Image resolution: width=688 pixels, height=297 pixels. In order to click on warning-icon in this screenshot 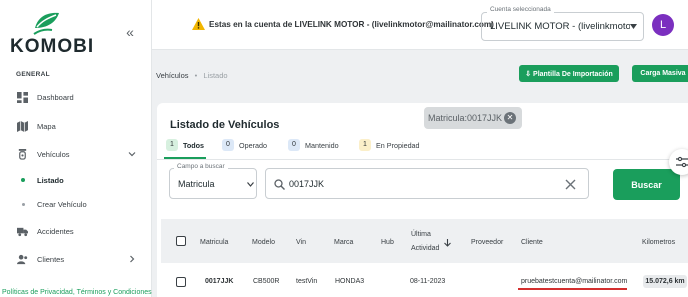, I will do `click(198, 24)`.